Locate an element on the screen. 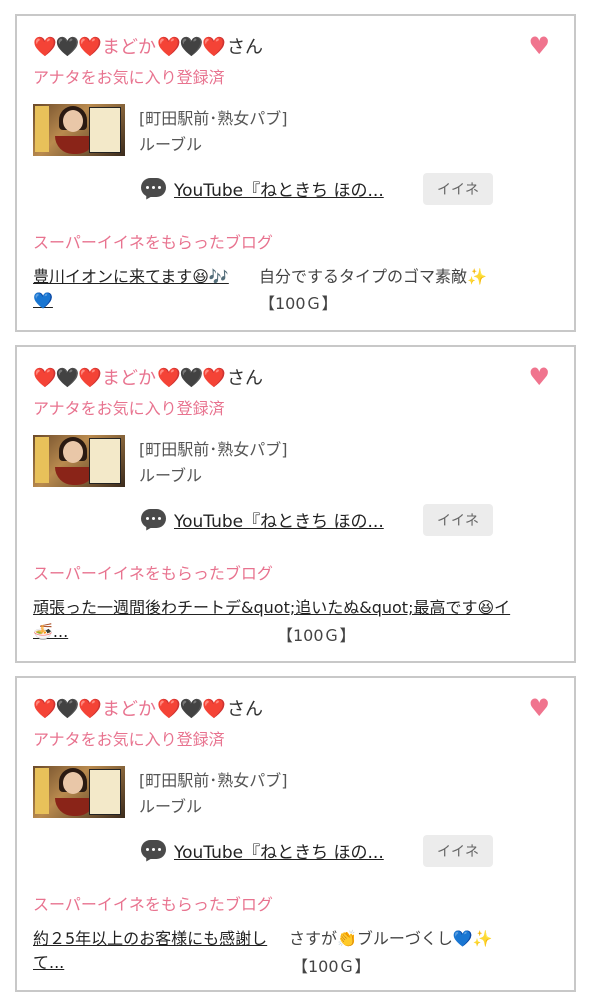 The width and height of the screenshot is (592, 1000). blog-description: さすが👏ブルーづくし💙✨ is located at coordinates (391, 938).